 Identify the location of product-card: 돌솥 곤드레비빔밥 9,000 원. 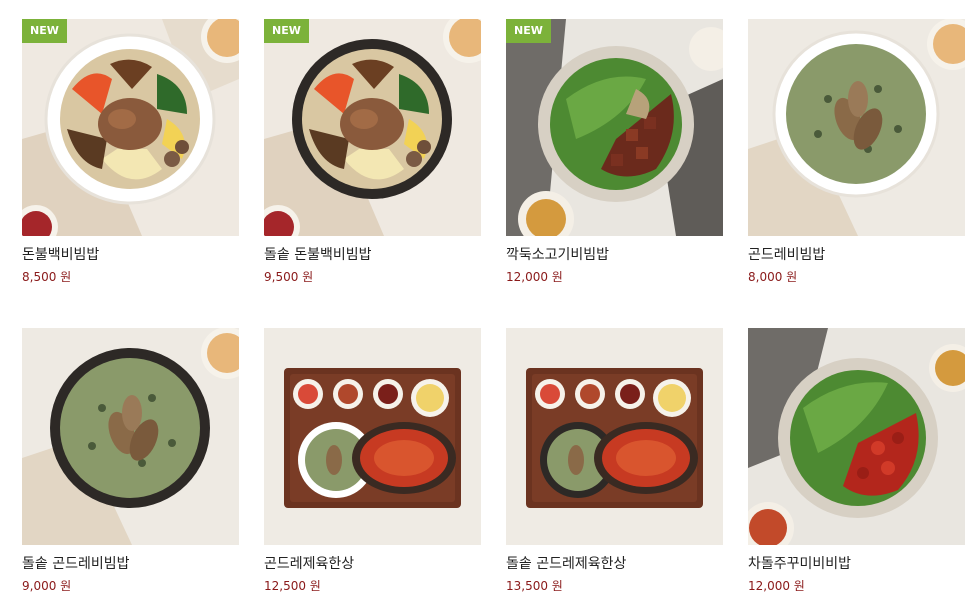
(130, 461).